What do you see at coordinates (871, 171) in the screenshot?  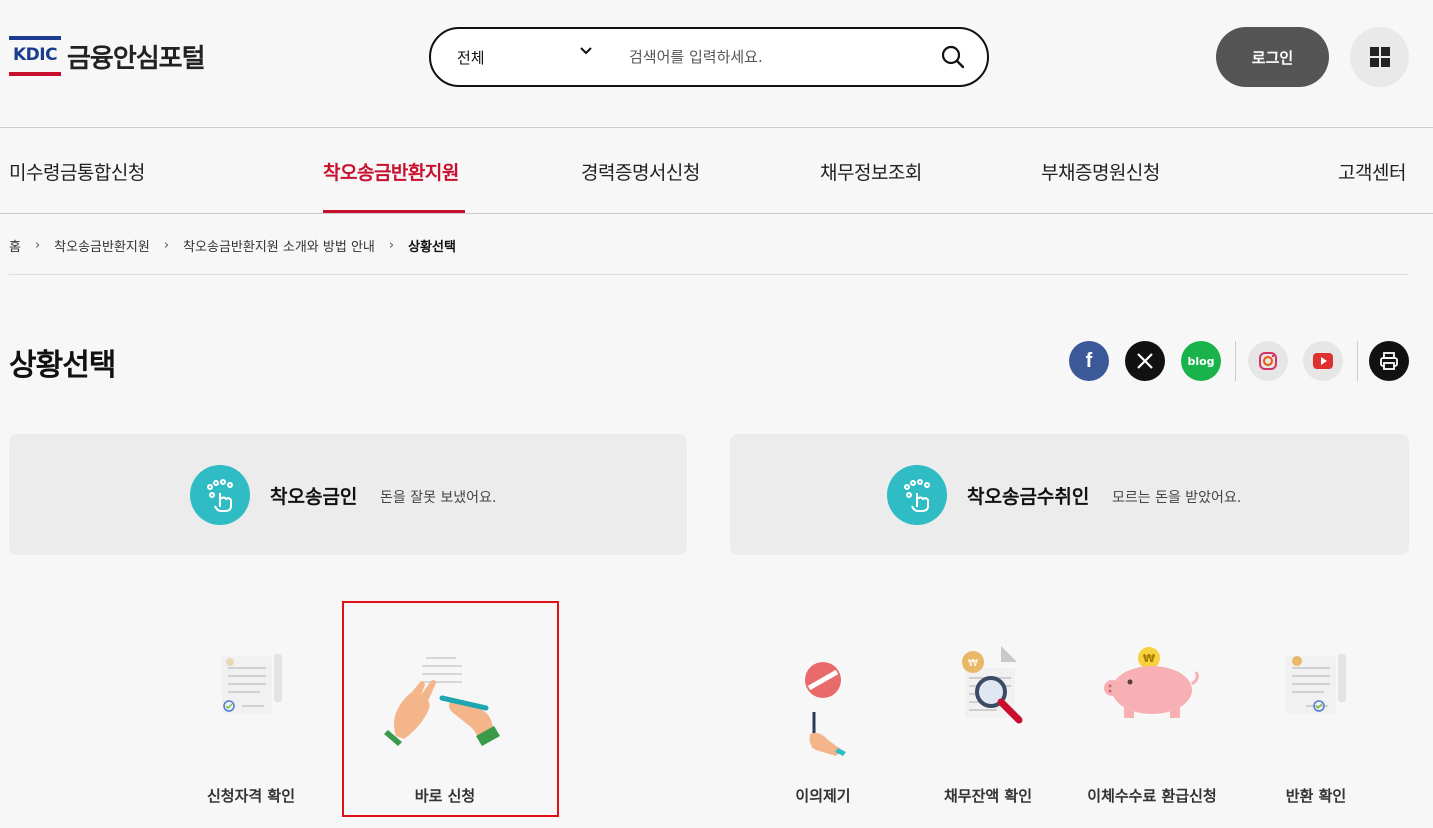 I see `nav-item-debt-info: 채무정보조회` at bounding box center [871, 171].